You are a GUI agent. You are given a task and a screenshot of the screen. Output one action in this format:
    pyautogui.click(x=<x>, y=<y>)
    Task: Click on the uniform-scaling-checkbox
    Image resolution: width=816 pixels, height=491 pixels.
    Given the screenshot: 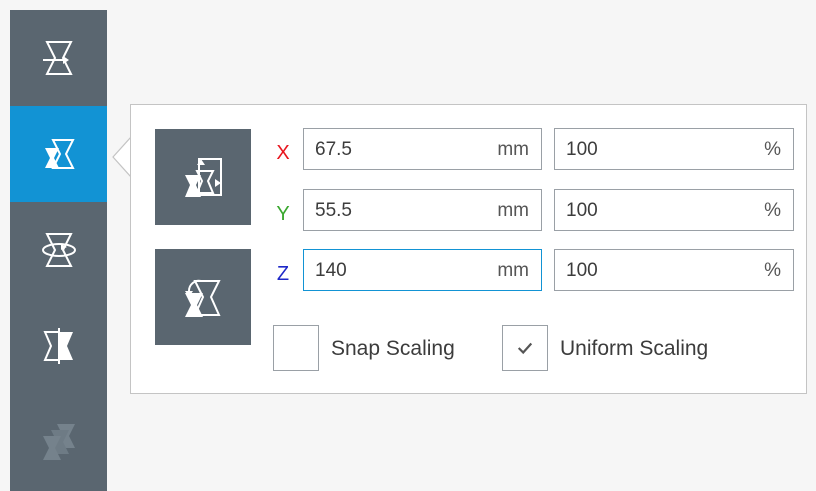 What is the action you would take?
    pyautogui.click(x=525, y=348)
    